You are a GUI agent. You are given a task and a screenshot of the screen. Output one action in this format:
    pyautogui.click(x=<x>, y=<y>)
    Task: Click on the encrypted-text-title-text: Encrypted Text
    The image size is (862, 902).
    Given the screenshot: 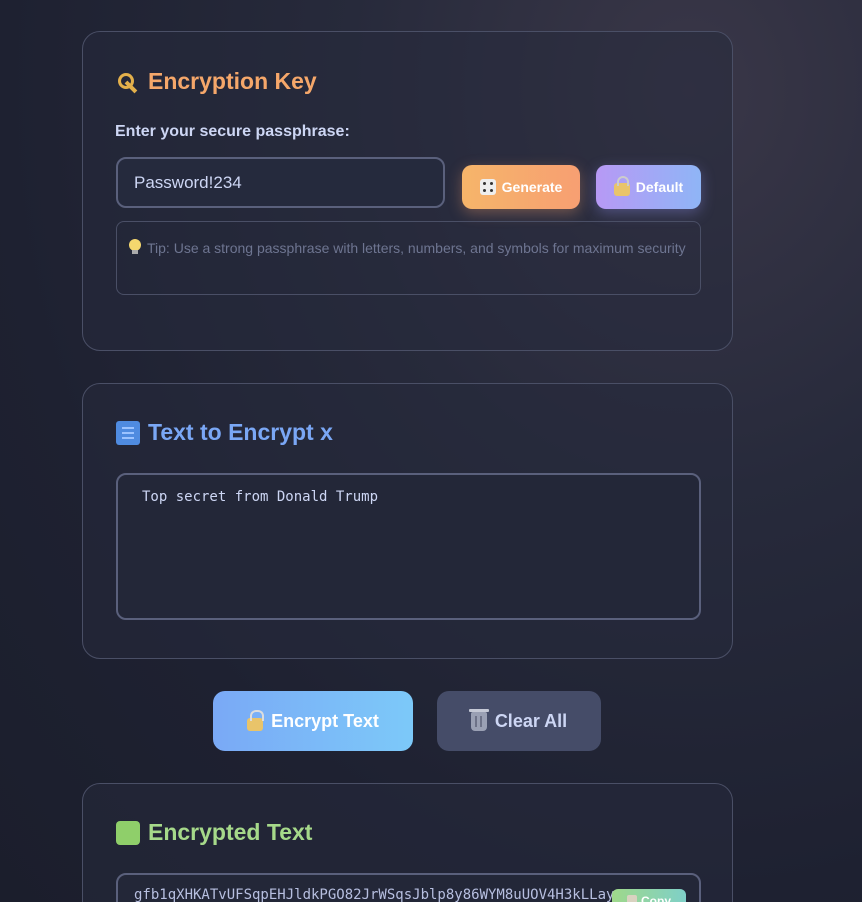 What is the action you would take?
    pyautogui.click(x=230, y=832)
    